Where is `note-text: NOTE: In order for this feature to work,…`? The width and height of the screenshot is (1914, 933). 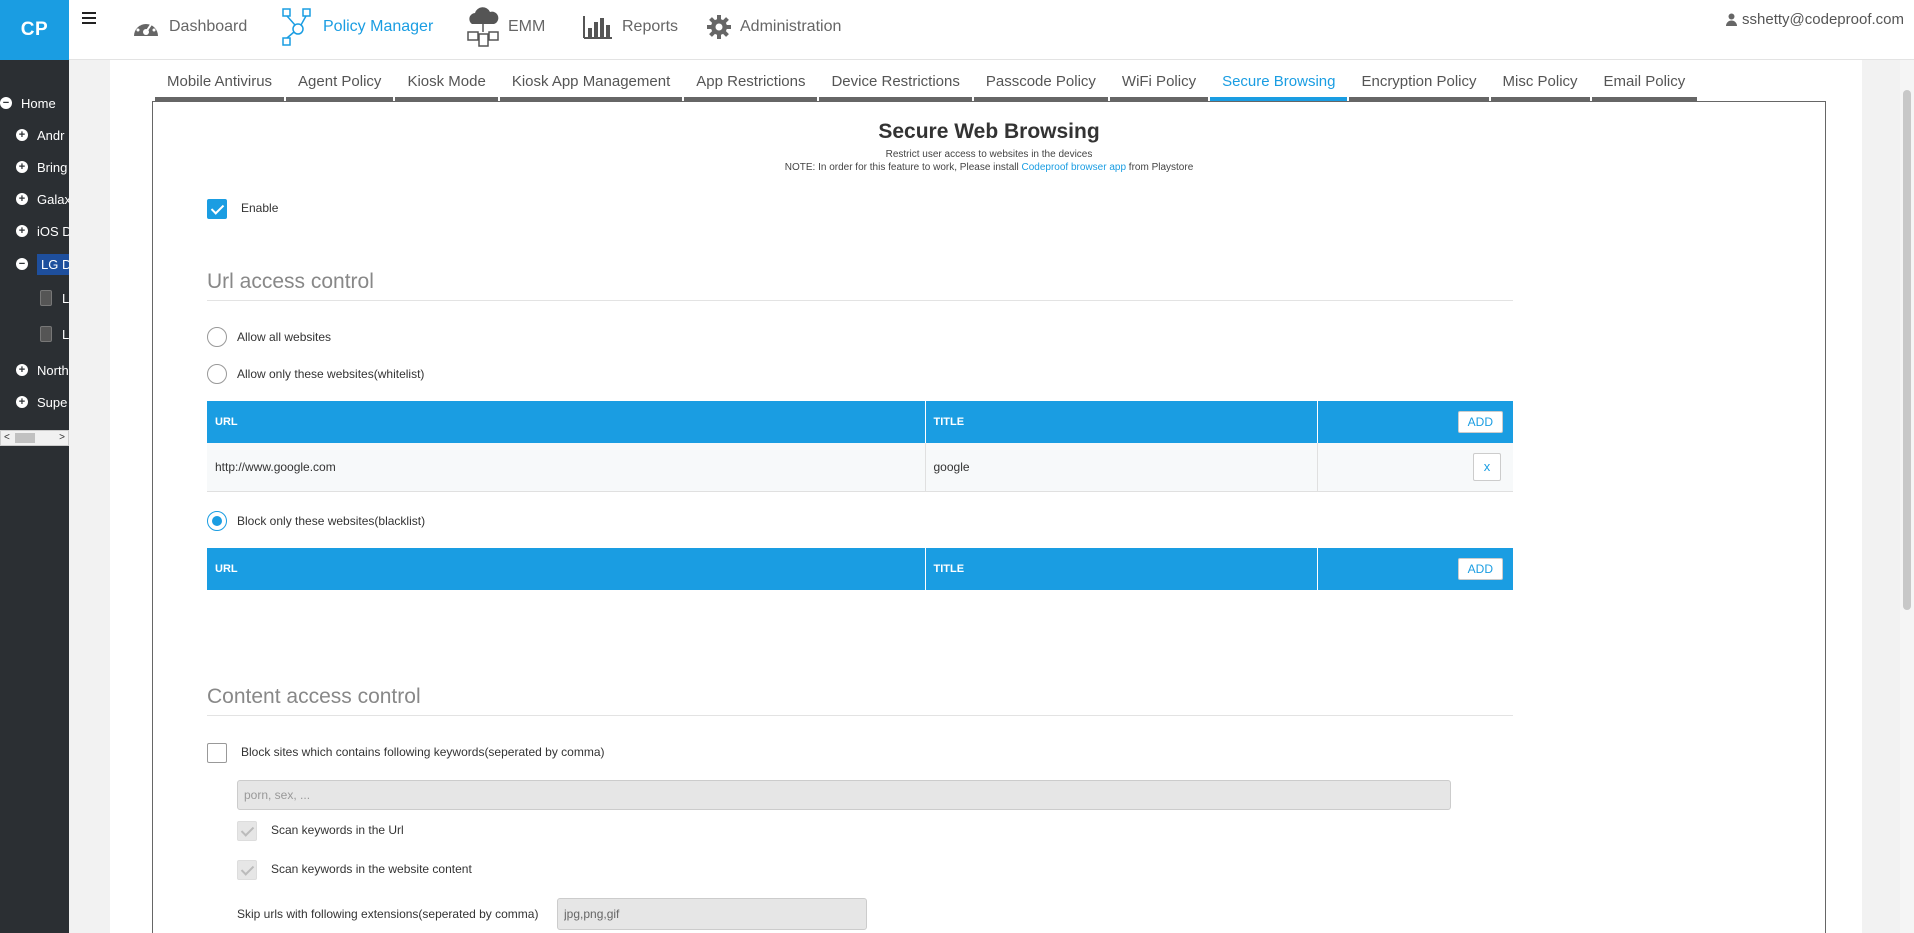 note-text: NOTE: In order for this feature to work,… is located at coordinates (903, 167).